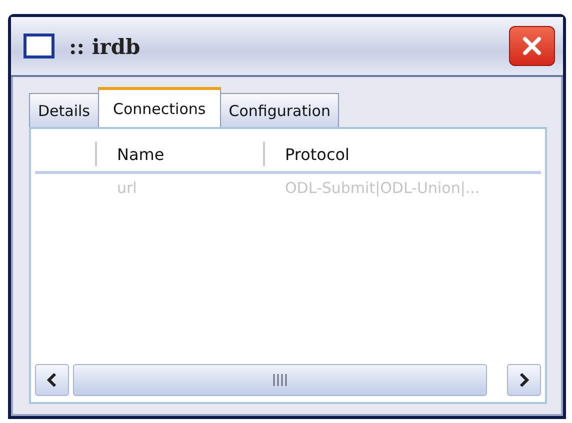 This screenshot has height=423, width=572. What do you see at coordinates (181, 154) in the screenshot?
I see `column-header: Name` at bounding box center [181, 154].